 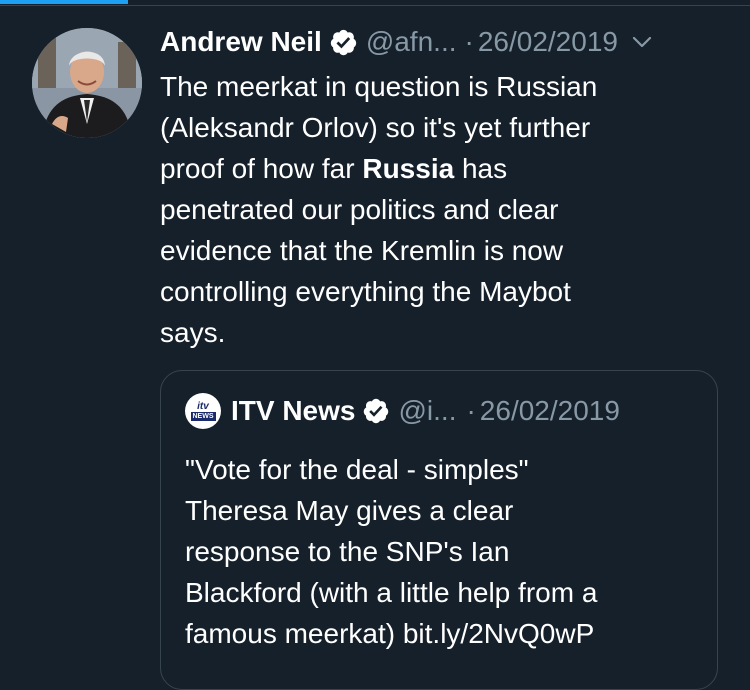 I want to click on avatar, so click(x=87, y=83).